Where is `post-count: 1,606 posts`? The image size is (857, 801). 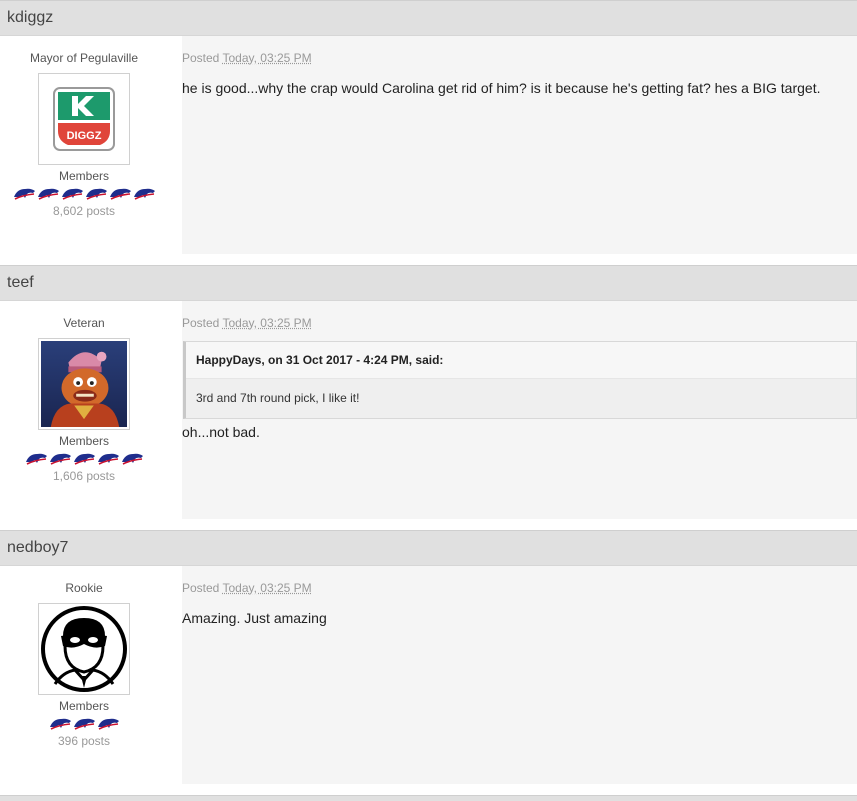 post-count: 1,606 posts is located at coordinates (84, 476).